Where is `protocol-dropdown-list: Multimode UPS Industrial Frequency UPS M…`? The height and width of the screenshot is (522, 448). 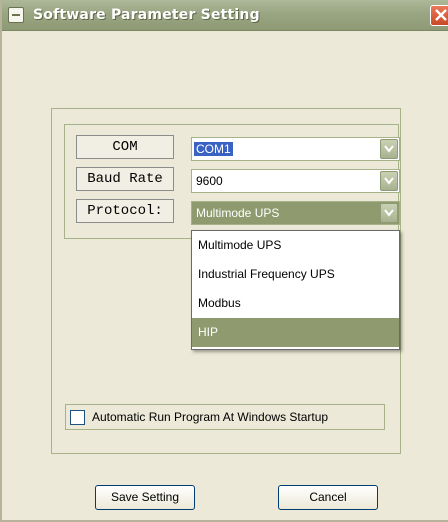
protocol-dropdown-list: Multimode UPS Industrial Frequency UPS M… is located at coordinates (295, 290).